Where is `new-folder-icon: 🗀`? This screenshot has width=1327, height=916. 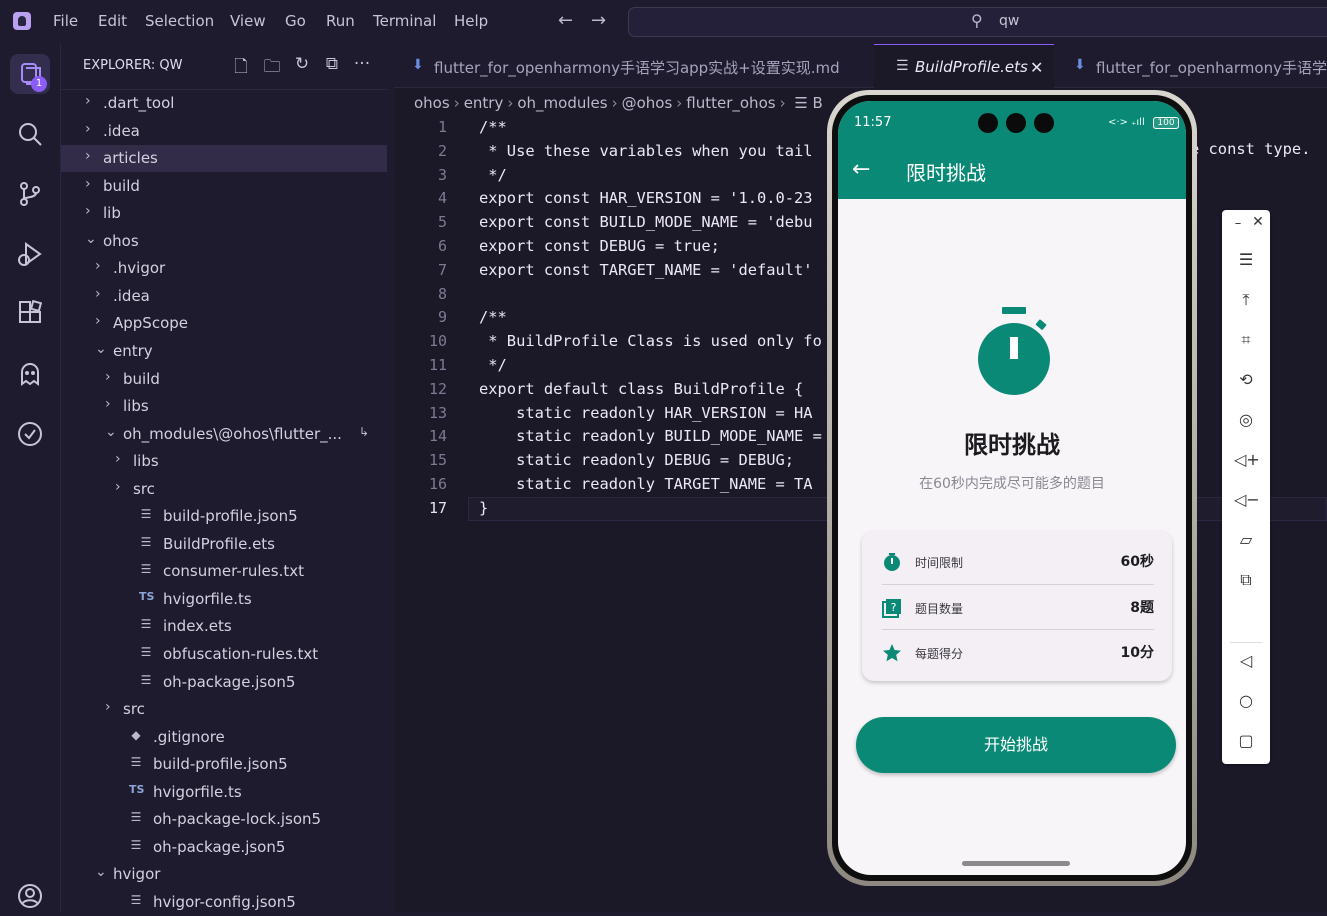 new-folder-icon: 🗀 is located at coordinates (272, 66).